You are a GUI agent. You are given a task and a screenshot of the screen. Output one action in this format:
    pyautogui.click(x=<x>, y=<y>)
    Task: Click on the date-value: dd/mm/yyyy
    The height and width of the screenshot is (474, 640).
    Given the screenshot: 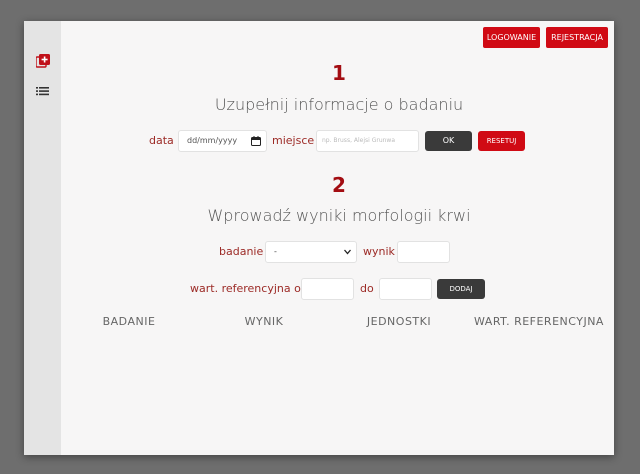 What is the action you would take?
    pyautogui.click(x=212, y=140)
    